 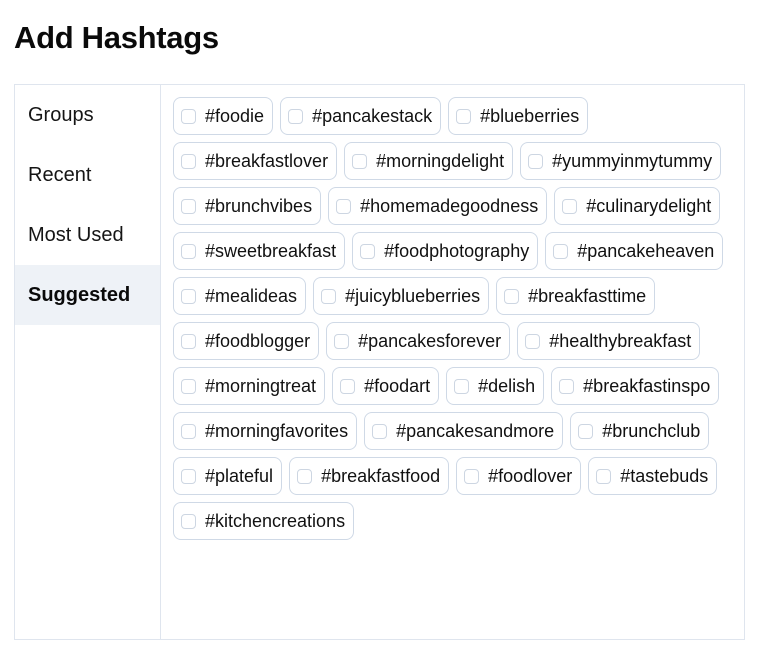 I want to click on hashtag-chip: #pancakeheaven, so click(x=634, y=251).